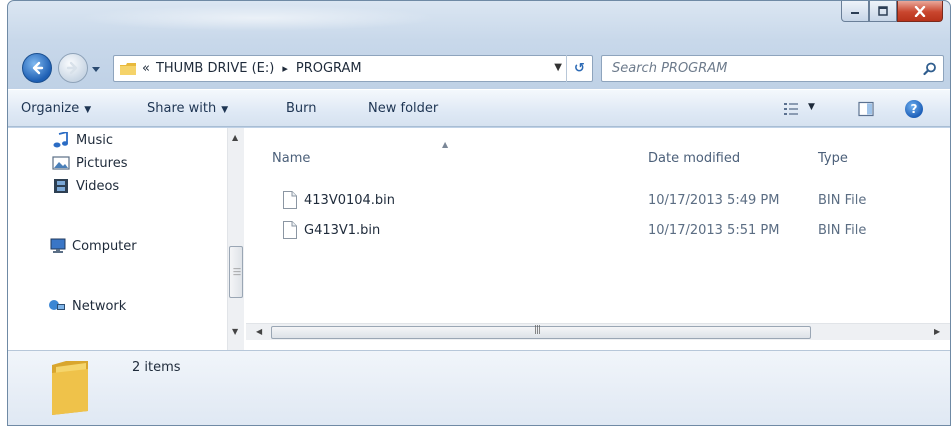 The height and width of the screenshot is (429, 951). What do you see at coordinates (156, 367) in the screenshot?
I see `item-count: 2 items` at bounding box center [156, 367].